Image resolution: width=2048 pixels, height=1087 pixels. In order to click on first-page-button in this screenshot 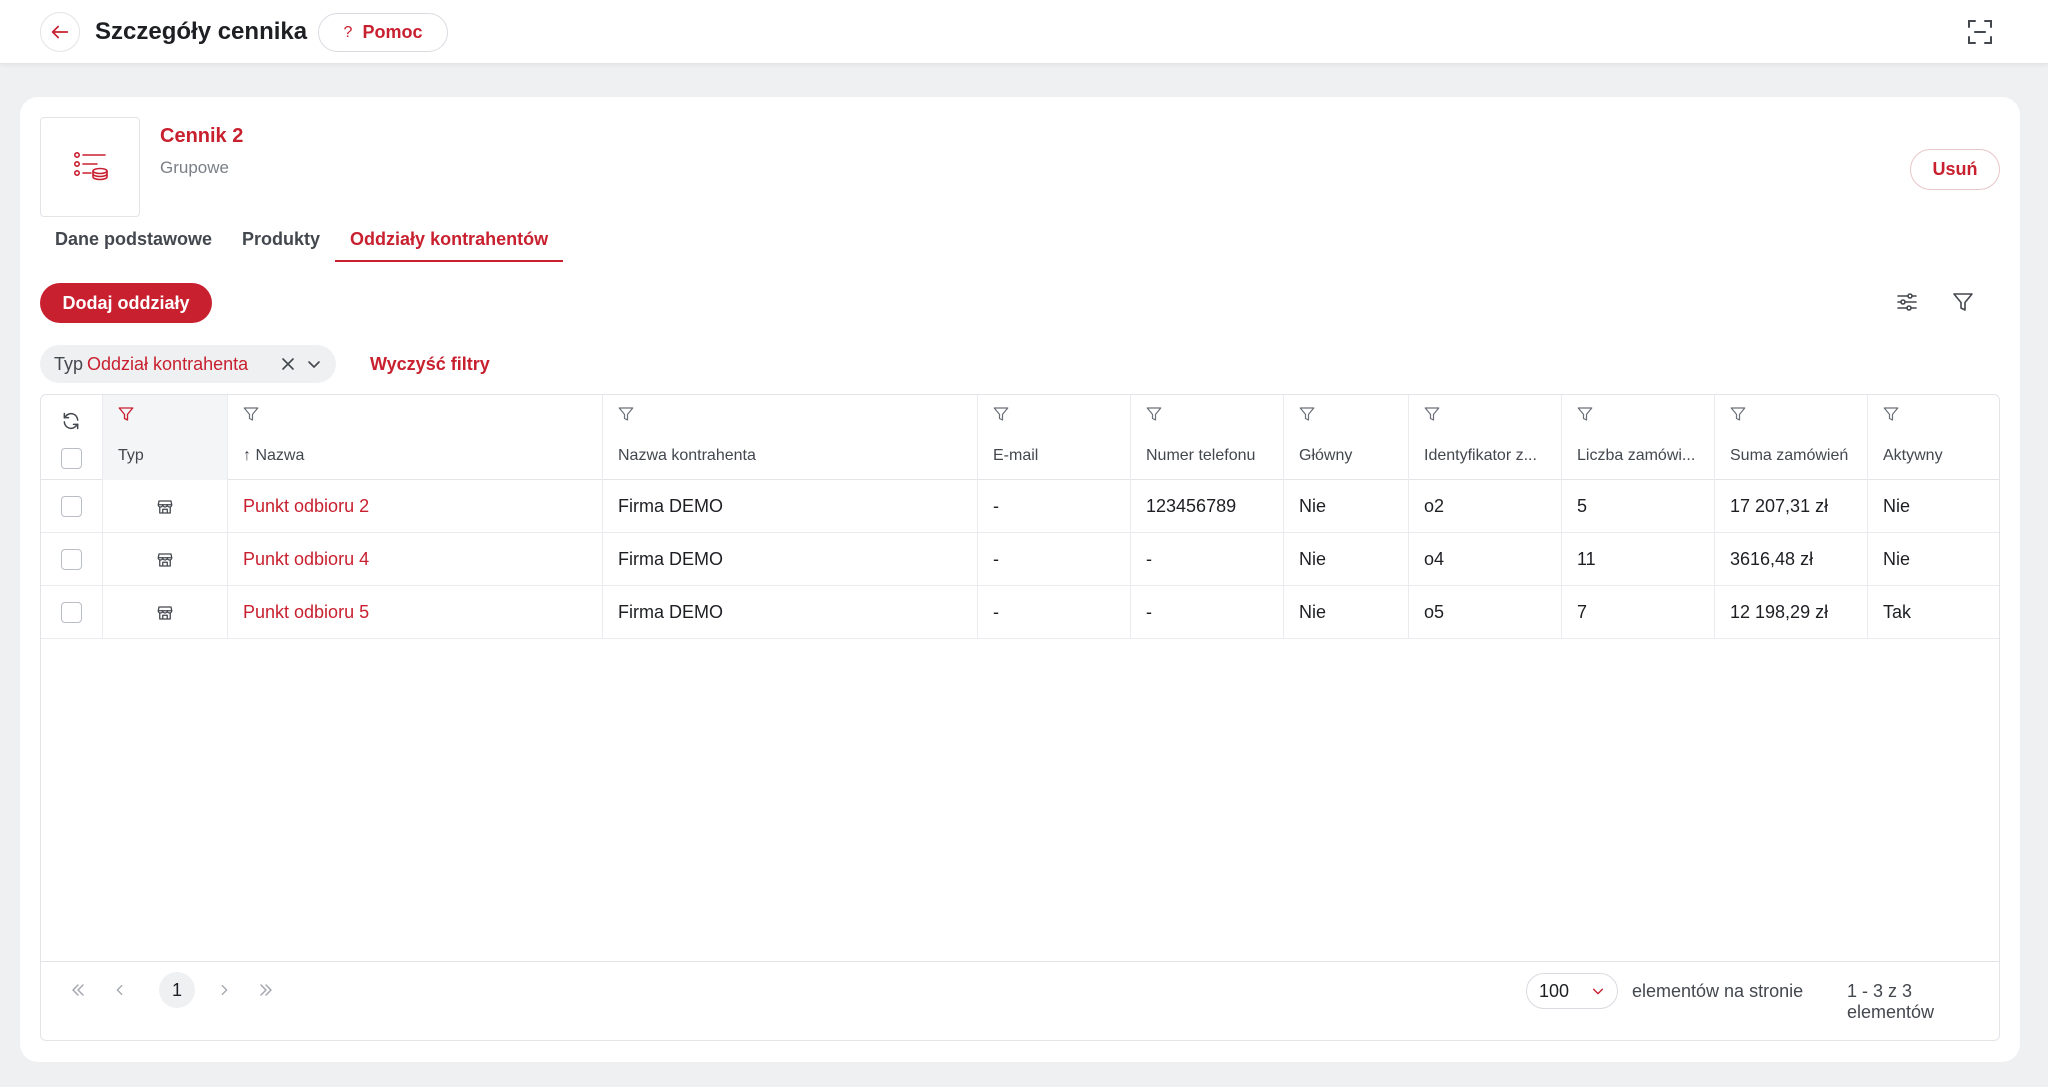, I will do `click(78, 990)`.